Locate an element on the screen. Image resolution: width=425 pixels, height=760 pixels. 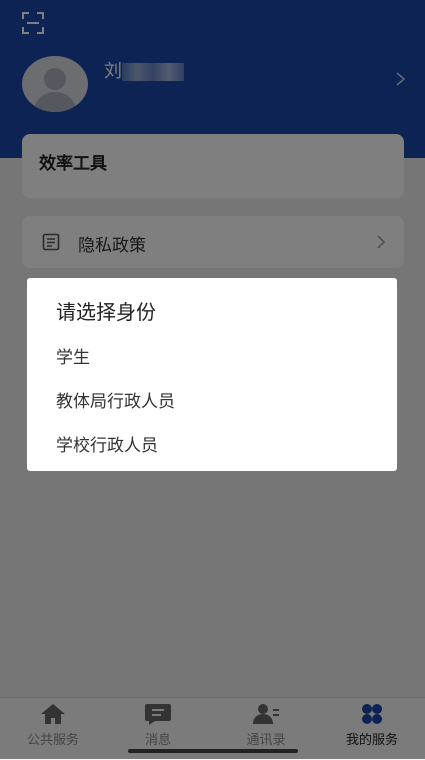
option-student: 学生 is located at coordinates (73, 355).